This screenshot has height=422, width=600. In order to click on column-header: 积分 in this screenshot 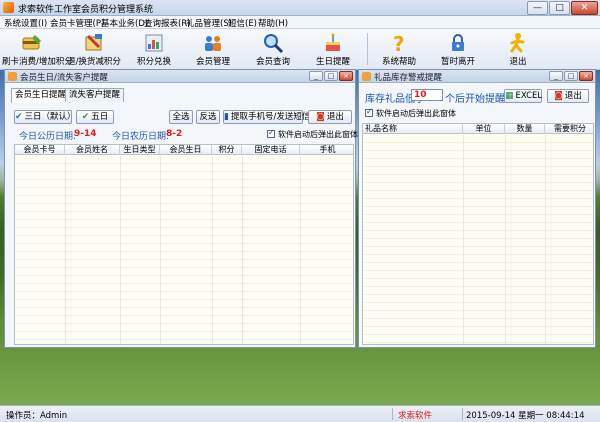, I will do `click(227, 150)`.